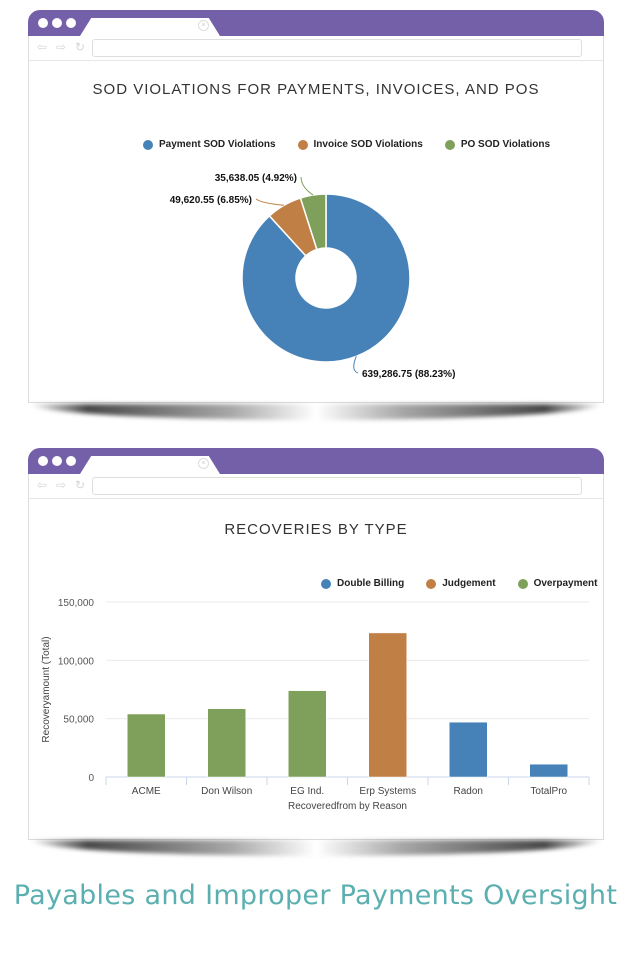  What do you see at coordinates (211, 200) in the screenshot?
I see `data-label: 49,620.55 (6.85%)` at bounding box center [211, 200].